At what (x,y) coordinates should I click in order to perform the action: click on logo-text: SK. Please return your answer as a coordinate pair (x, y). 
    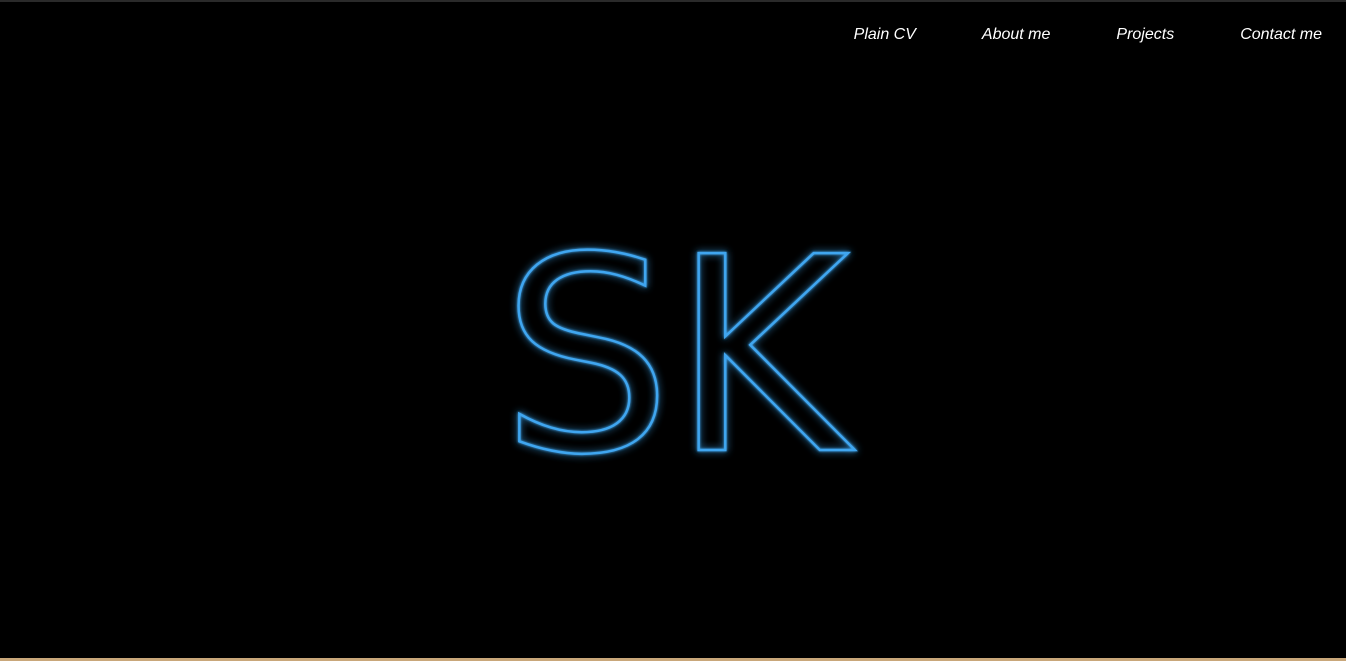
    Looking at the image, I should click on (679, 356).